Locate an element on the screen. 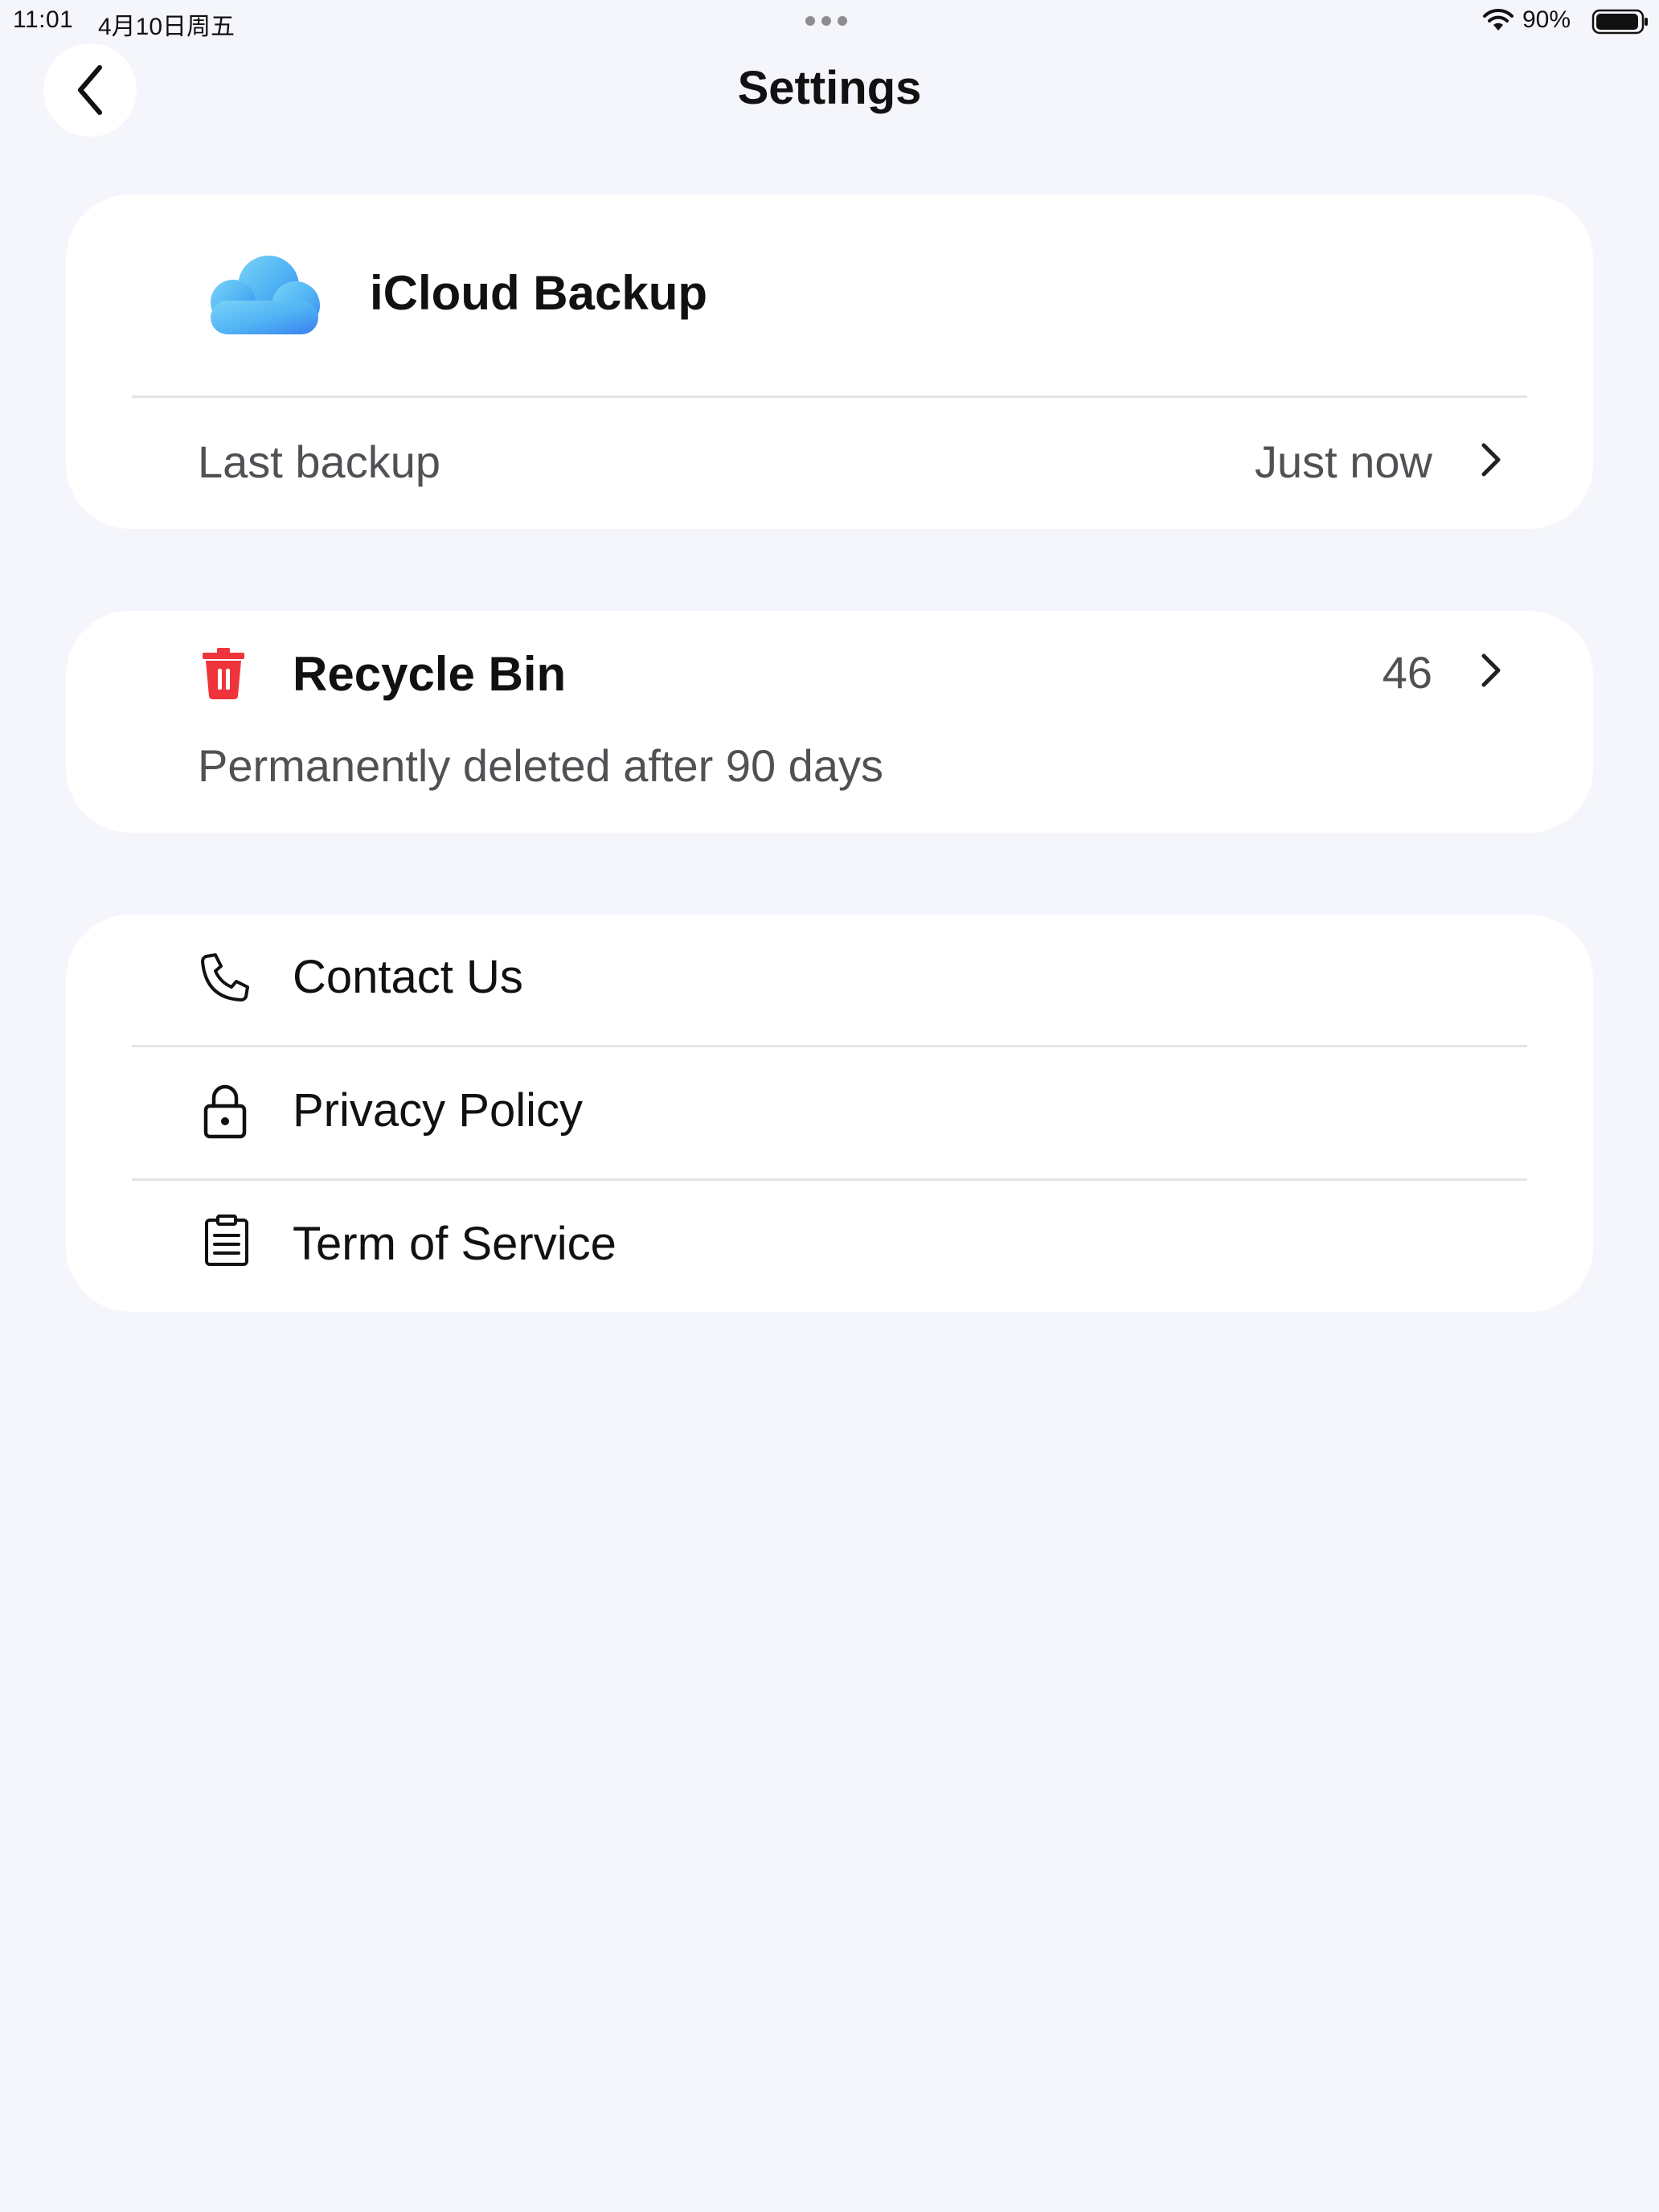  status-date: 4月10日周五 is located at coordinates (167, 27).